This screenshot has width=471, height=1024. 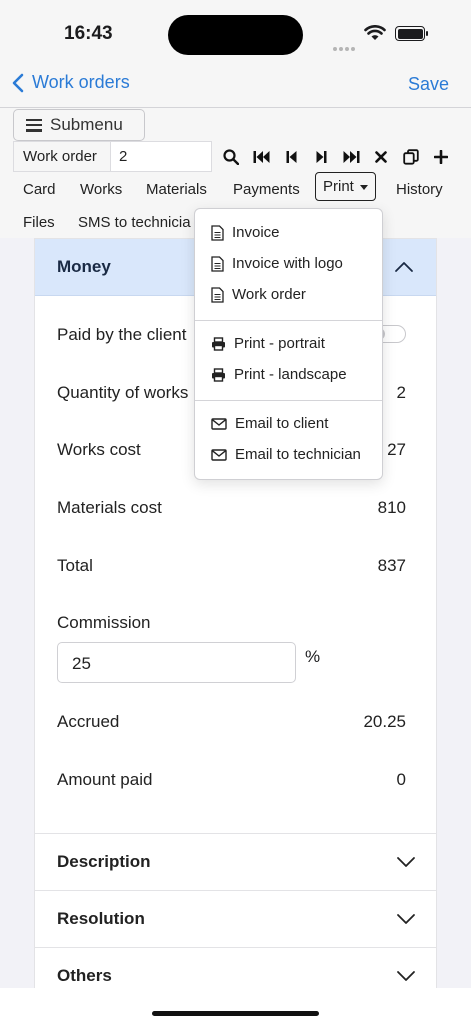 I want to click on quantity-of-works-value: 2, so click(x=401, y=392).